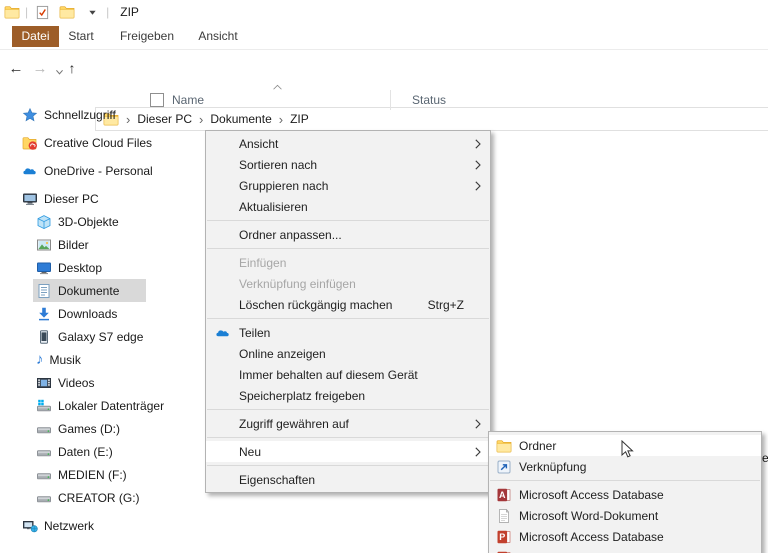  Describe the element at coordinates (348, 451) in the screenshot. I see `menu-item-neu: Neu` at that location.